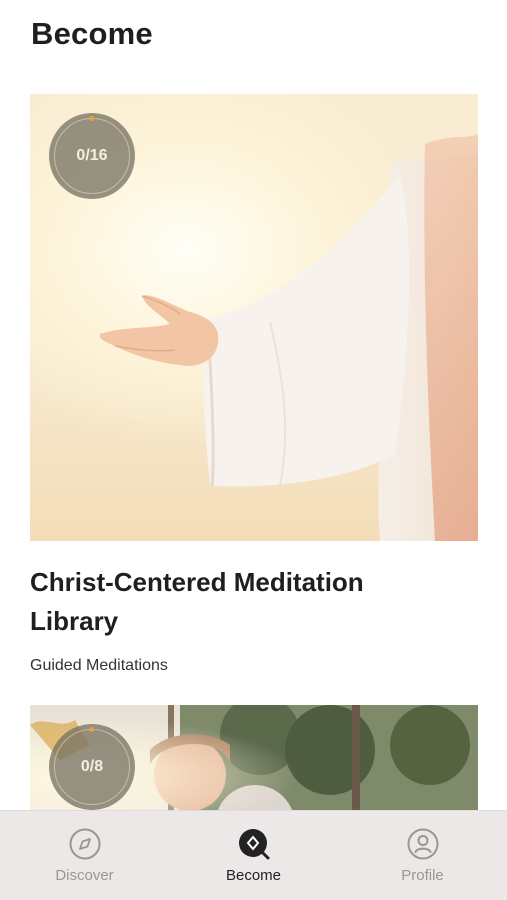  I want to click on program-card: 0/8, so click(254, 765).